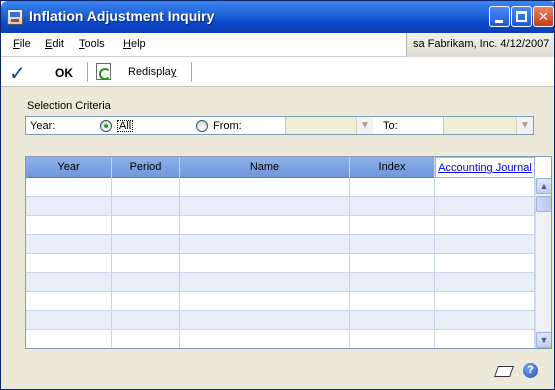  Describe the element at coordinates (530, 370) in the screenshot. I see `help-icon: ?` at that location.